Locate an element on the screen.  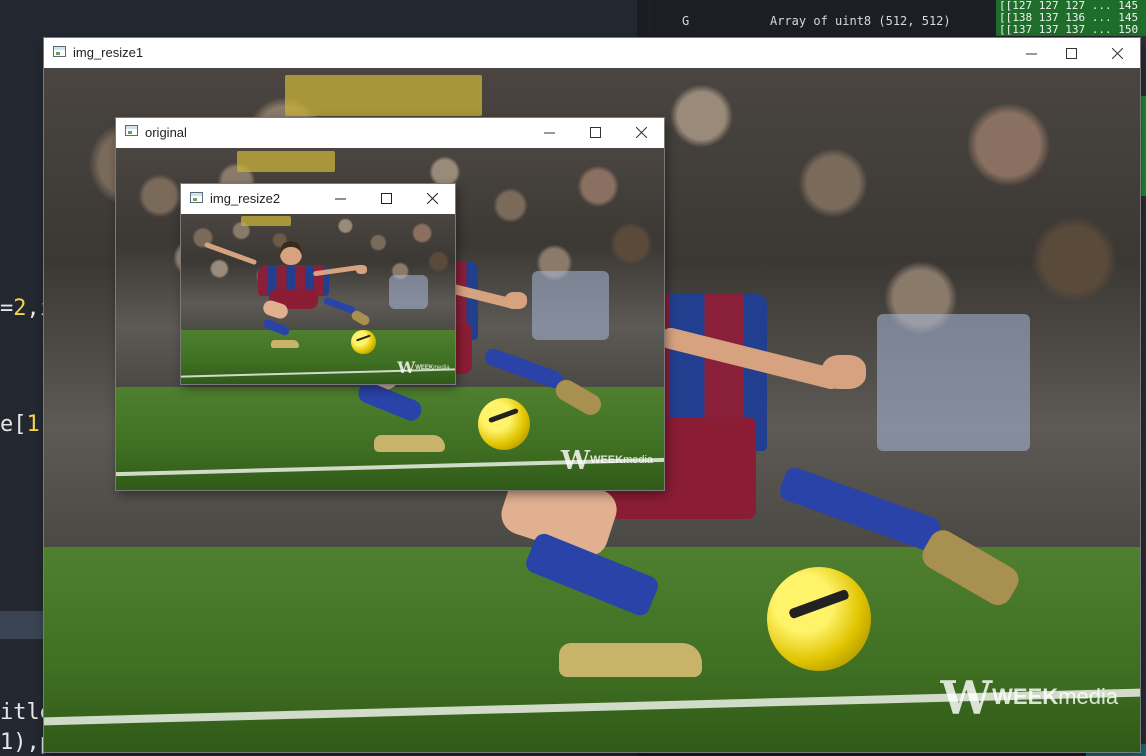
soccer-photo: WWEEKmedia is located at coordinates (318, 299).